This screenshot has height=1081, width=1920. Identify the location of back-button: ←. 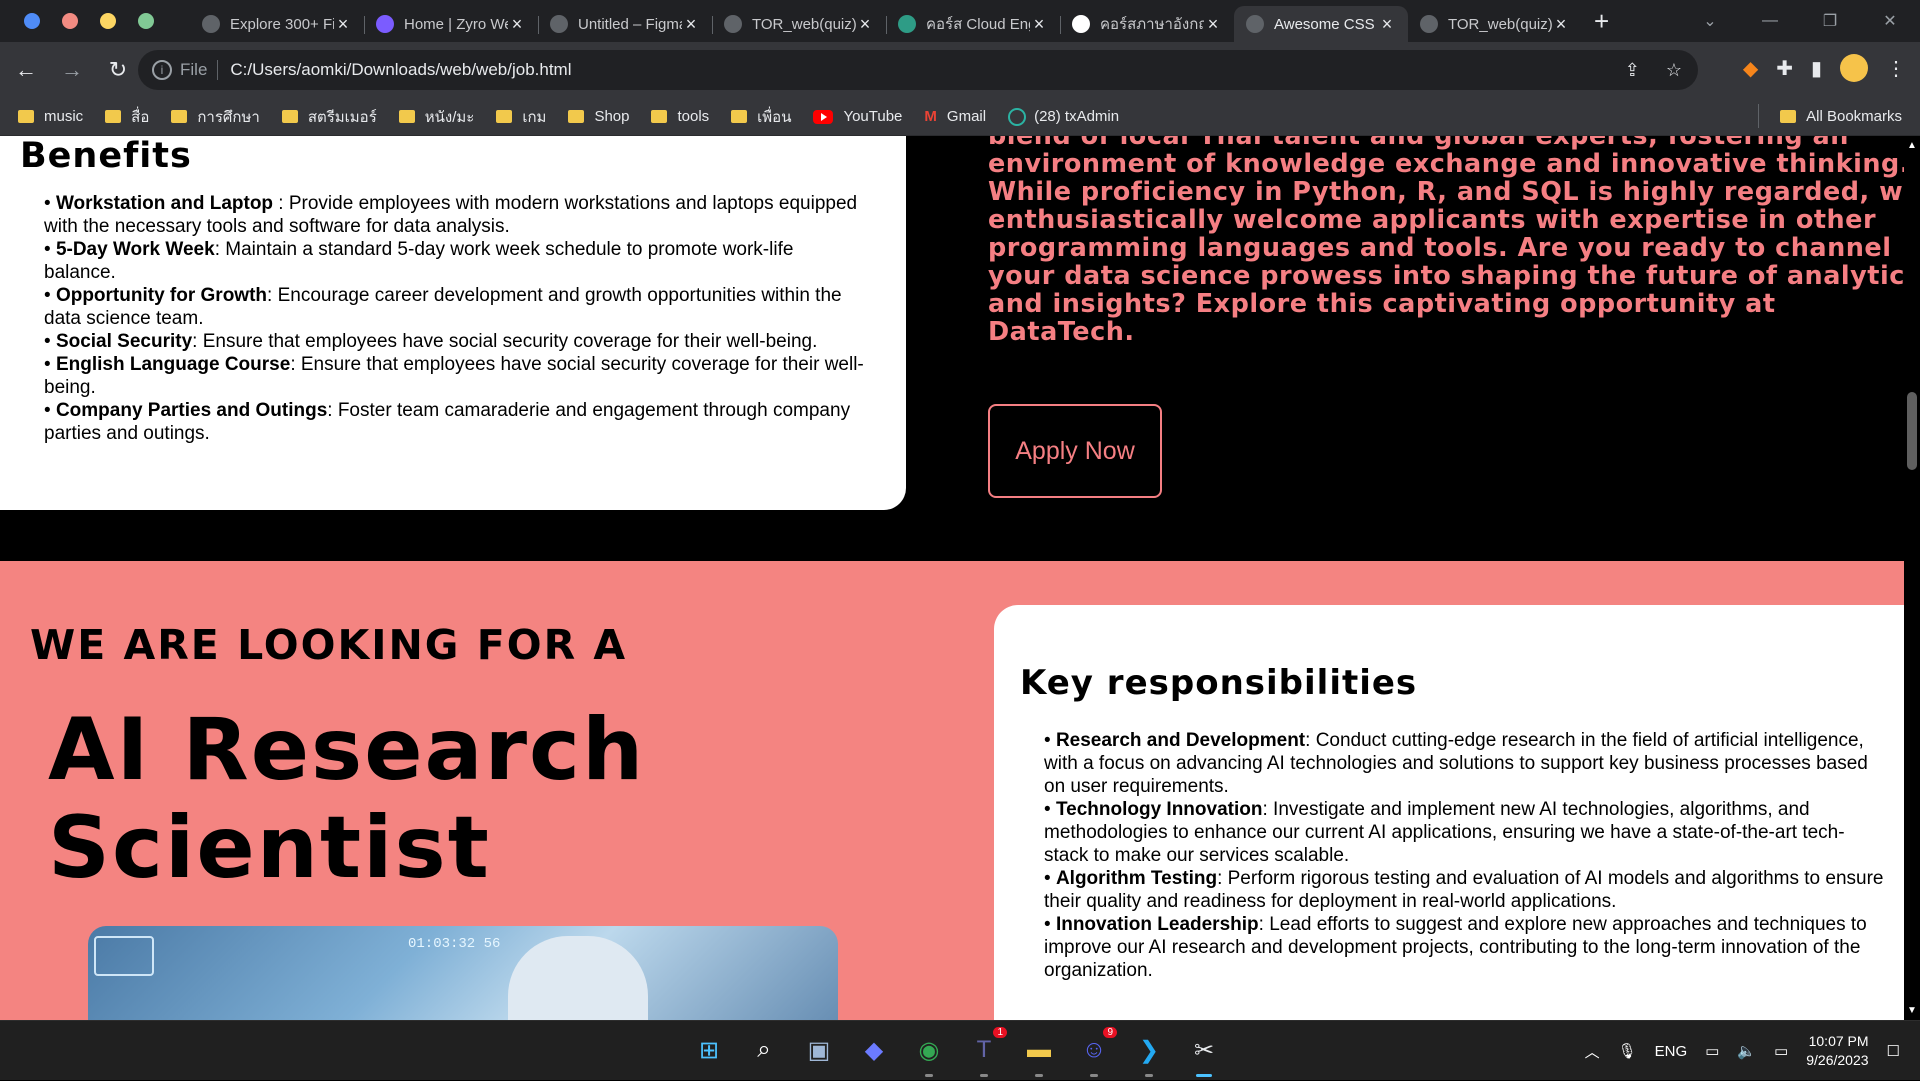
(26, 70).